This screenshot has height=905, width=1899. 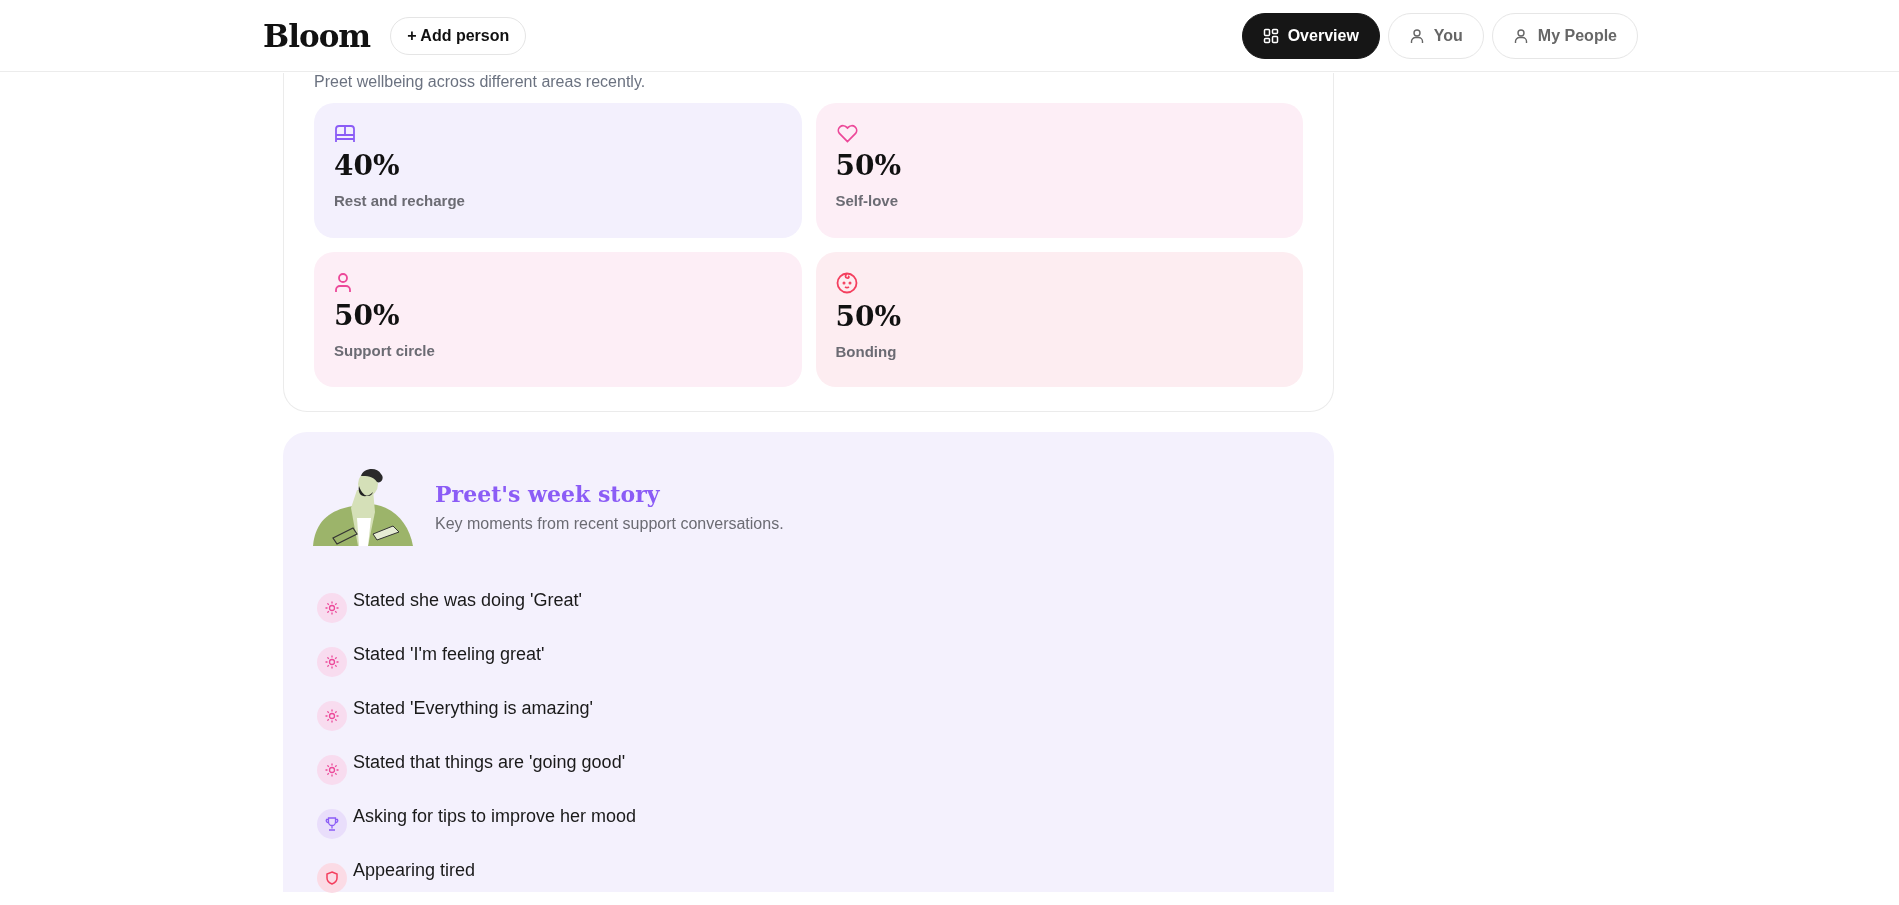 I want to click on moment-text: Stated 'I'm feeling great', so click(x=449, y=654).